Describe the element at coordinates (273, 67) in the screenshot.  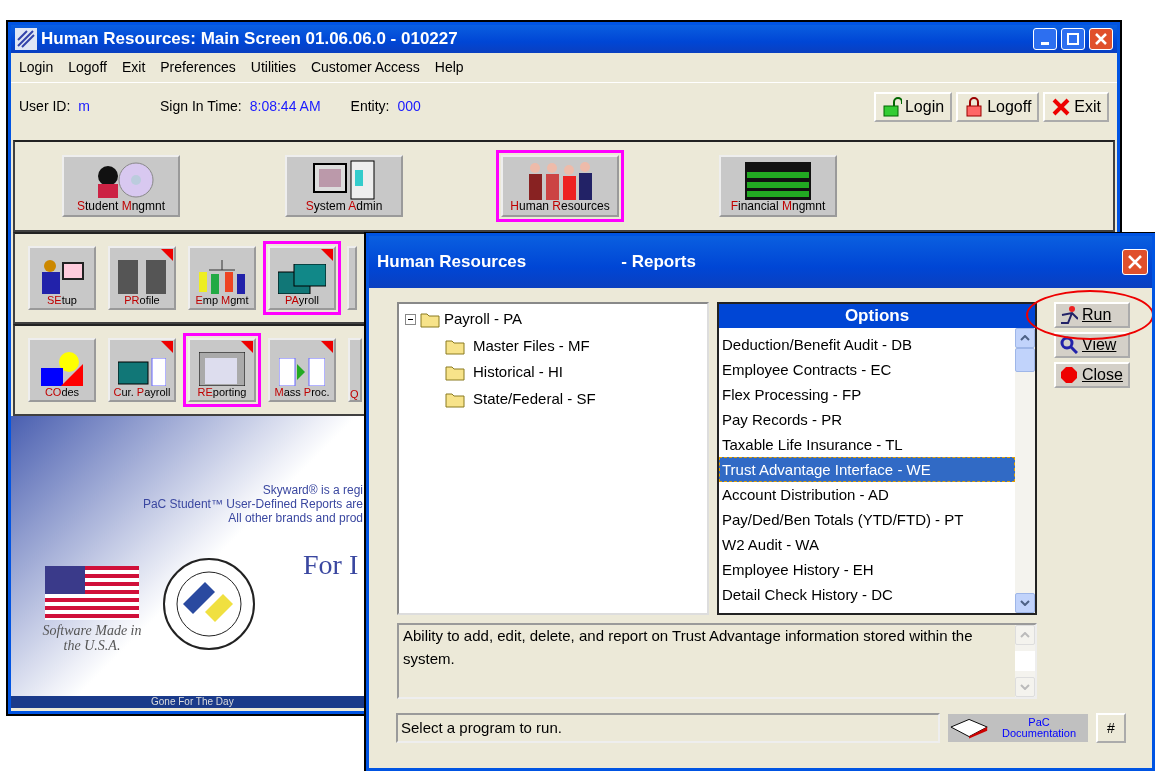
I see `menu-item: Utilities` at that location.